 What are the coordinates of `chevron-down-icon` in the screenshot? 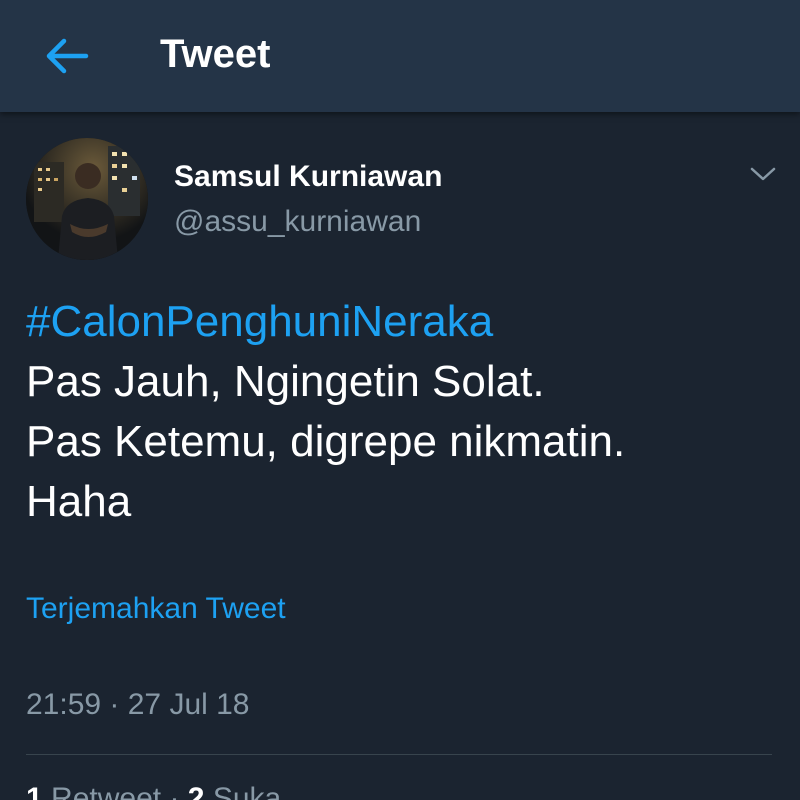 It's located at (763, 174).